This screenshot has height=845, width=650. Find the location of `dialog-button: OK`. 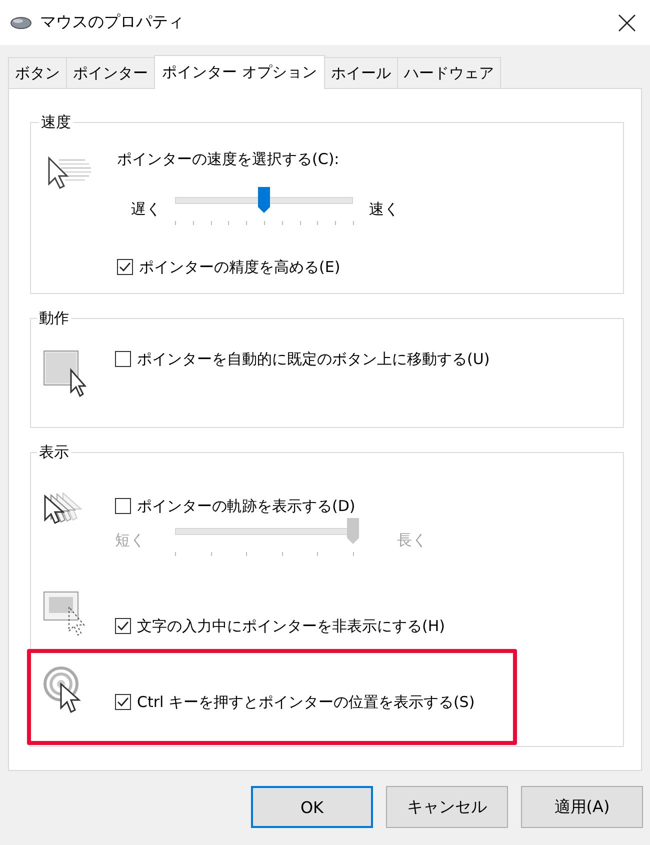

dialog-button: OK is located at coordinates (312, 807).